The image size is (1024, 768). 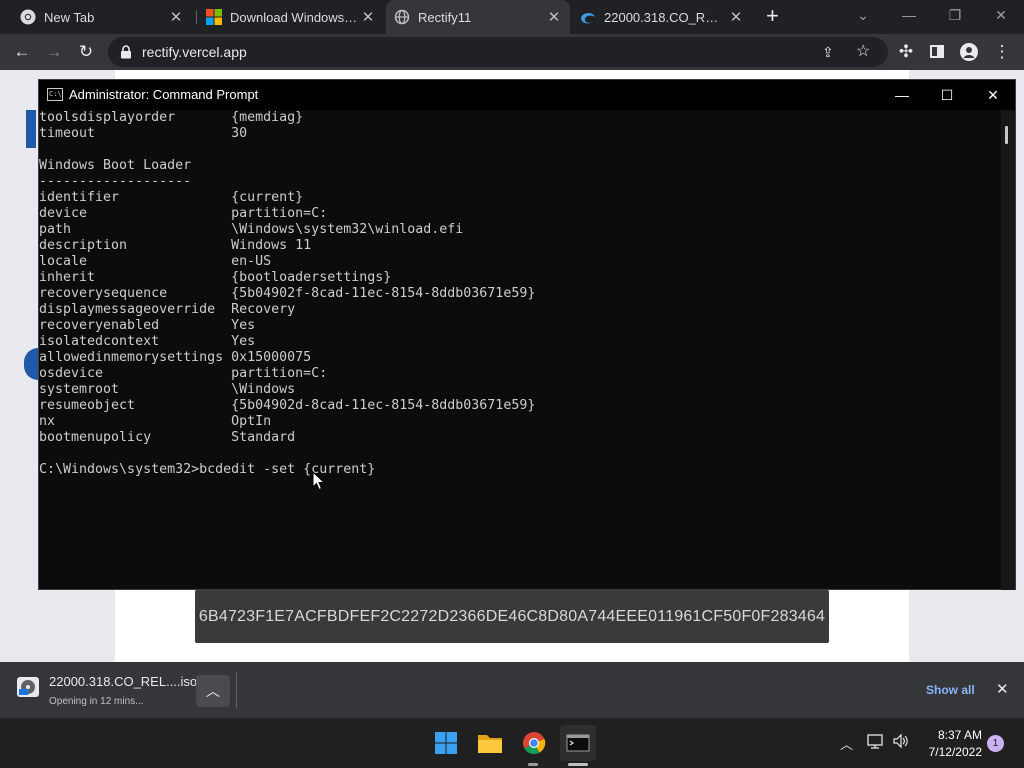 I want to click on profile-avatar-icon, so click(x=969, y=52).